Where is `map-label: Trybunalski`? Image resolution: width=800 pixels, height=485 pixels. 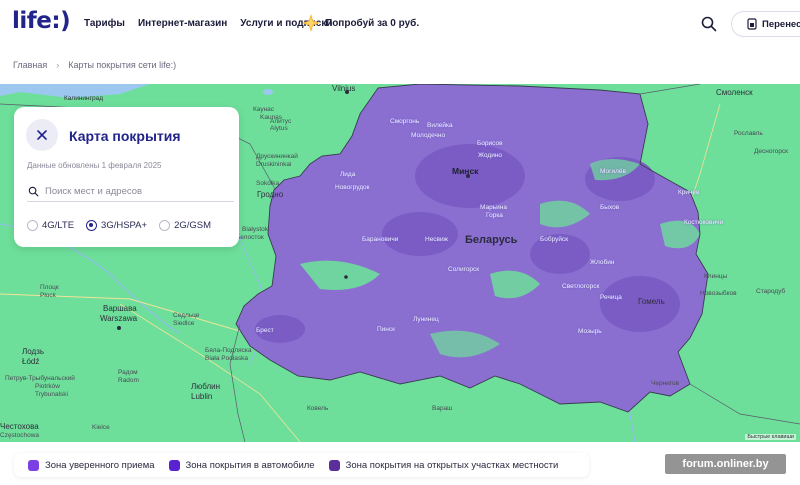
map-label: Trybunalski is located at coordinates (51, 394).